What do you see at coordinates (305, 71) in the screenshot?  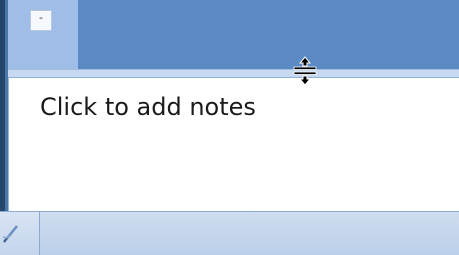 I see `row-resize-cursor-icon` at bounding box center [305, 71].